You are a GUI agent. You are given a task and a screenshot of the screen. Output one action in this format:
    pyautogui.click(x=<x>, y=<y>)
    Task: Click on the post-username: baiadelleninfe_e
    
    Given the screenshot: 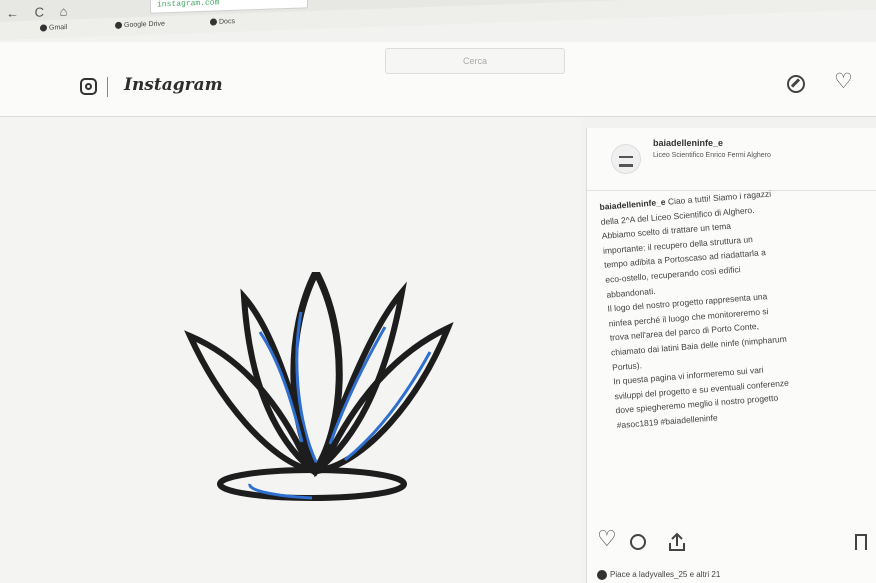 What is the action you would take?
    pyautogui.click(x=688, y=143)
    